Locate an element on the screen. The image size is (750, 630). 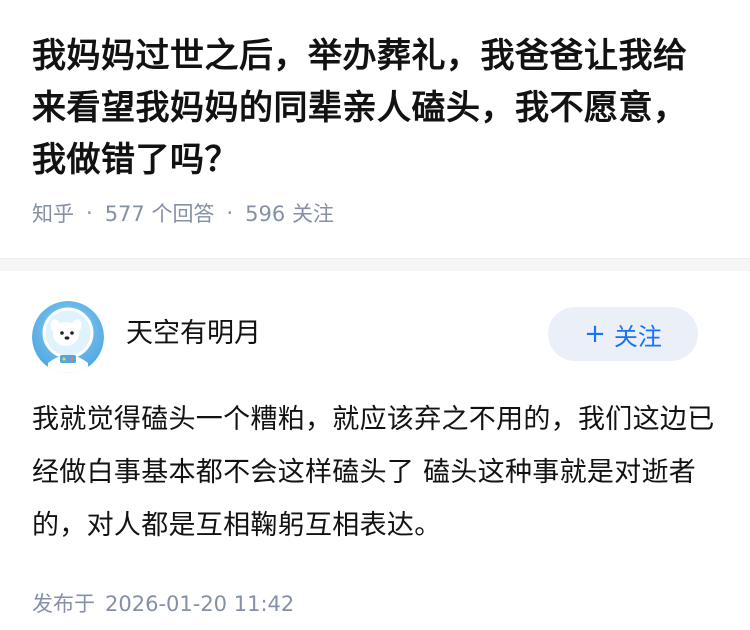
plus-icon: + is located at coordinates (595, 334).